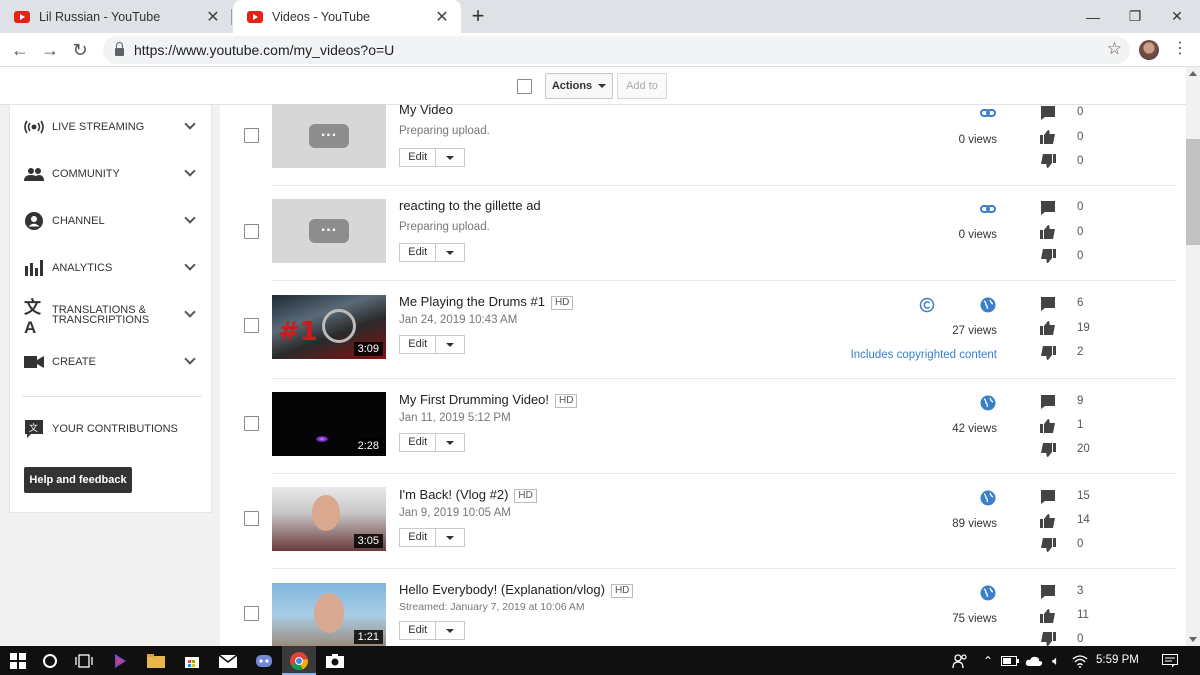 This screenshot has height=675, width=1200. I want to click on url-text: https://www.youtube.com/my_videos?o=U, so click(264, 50).